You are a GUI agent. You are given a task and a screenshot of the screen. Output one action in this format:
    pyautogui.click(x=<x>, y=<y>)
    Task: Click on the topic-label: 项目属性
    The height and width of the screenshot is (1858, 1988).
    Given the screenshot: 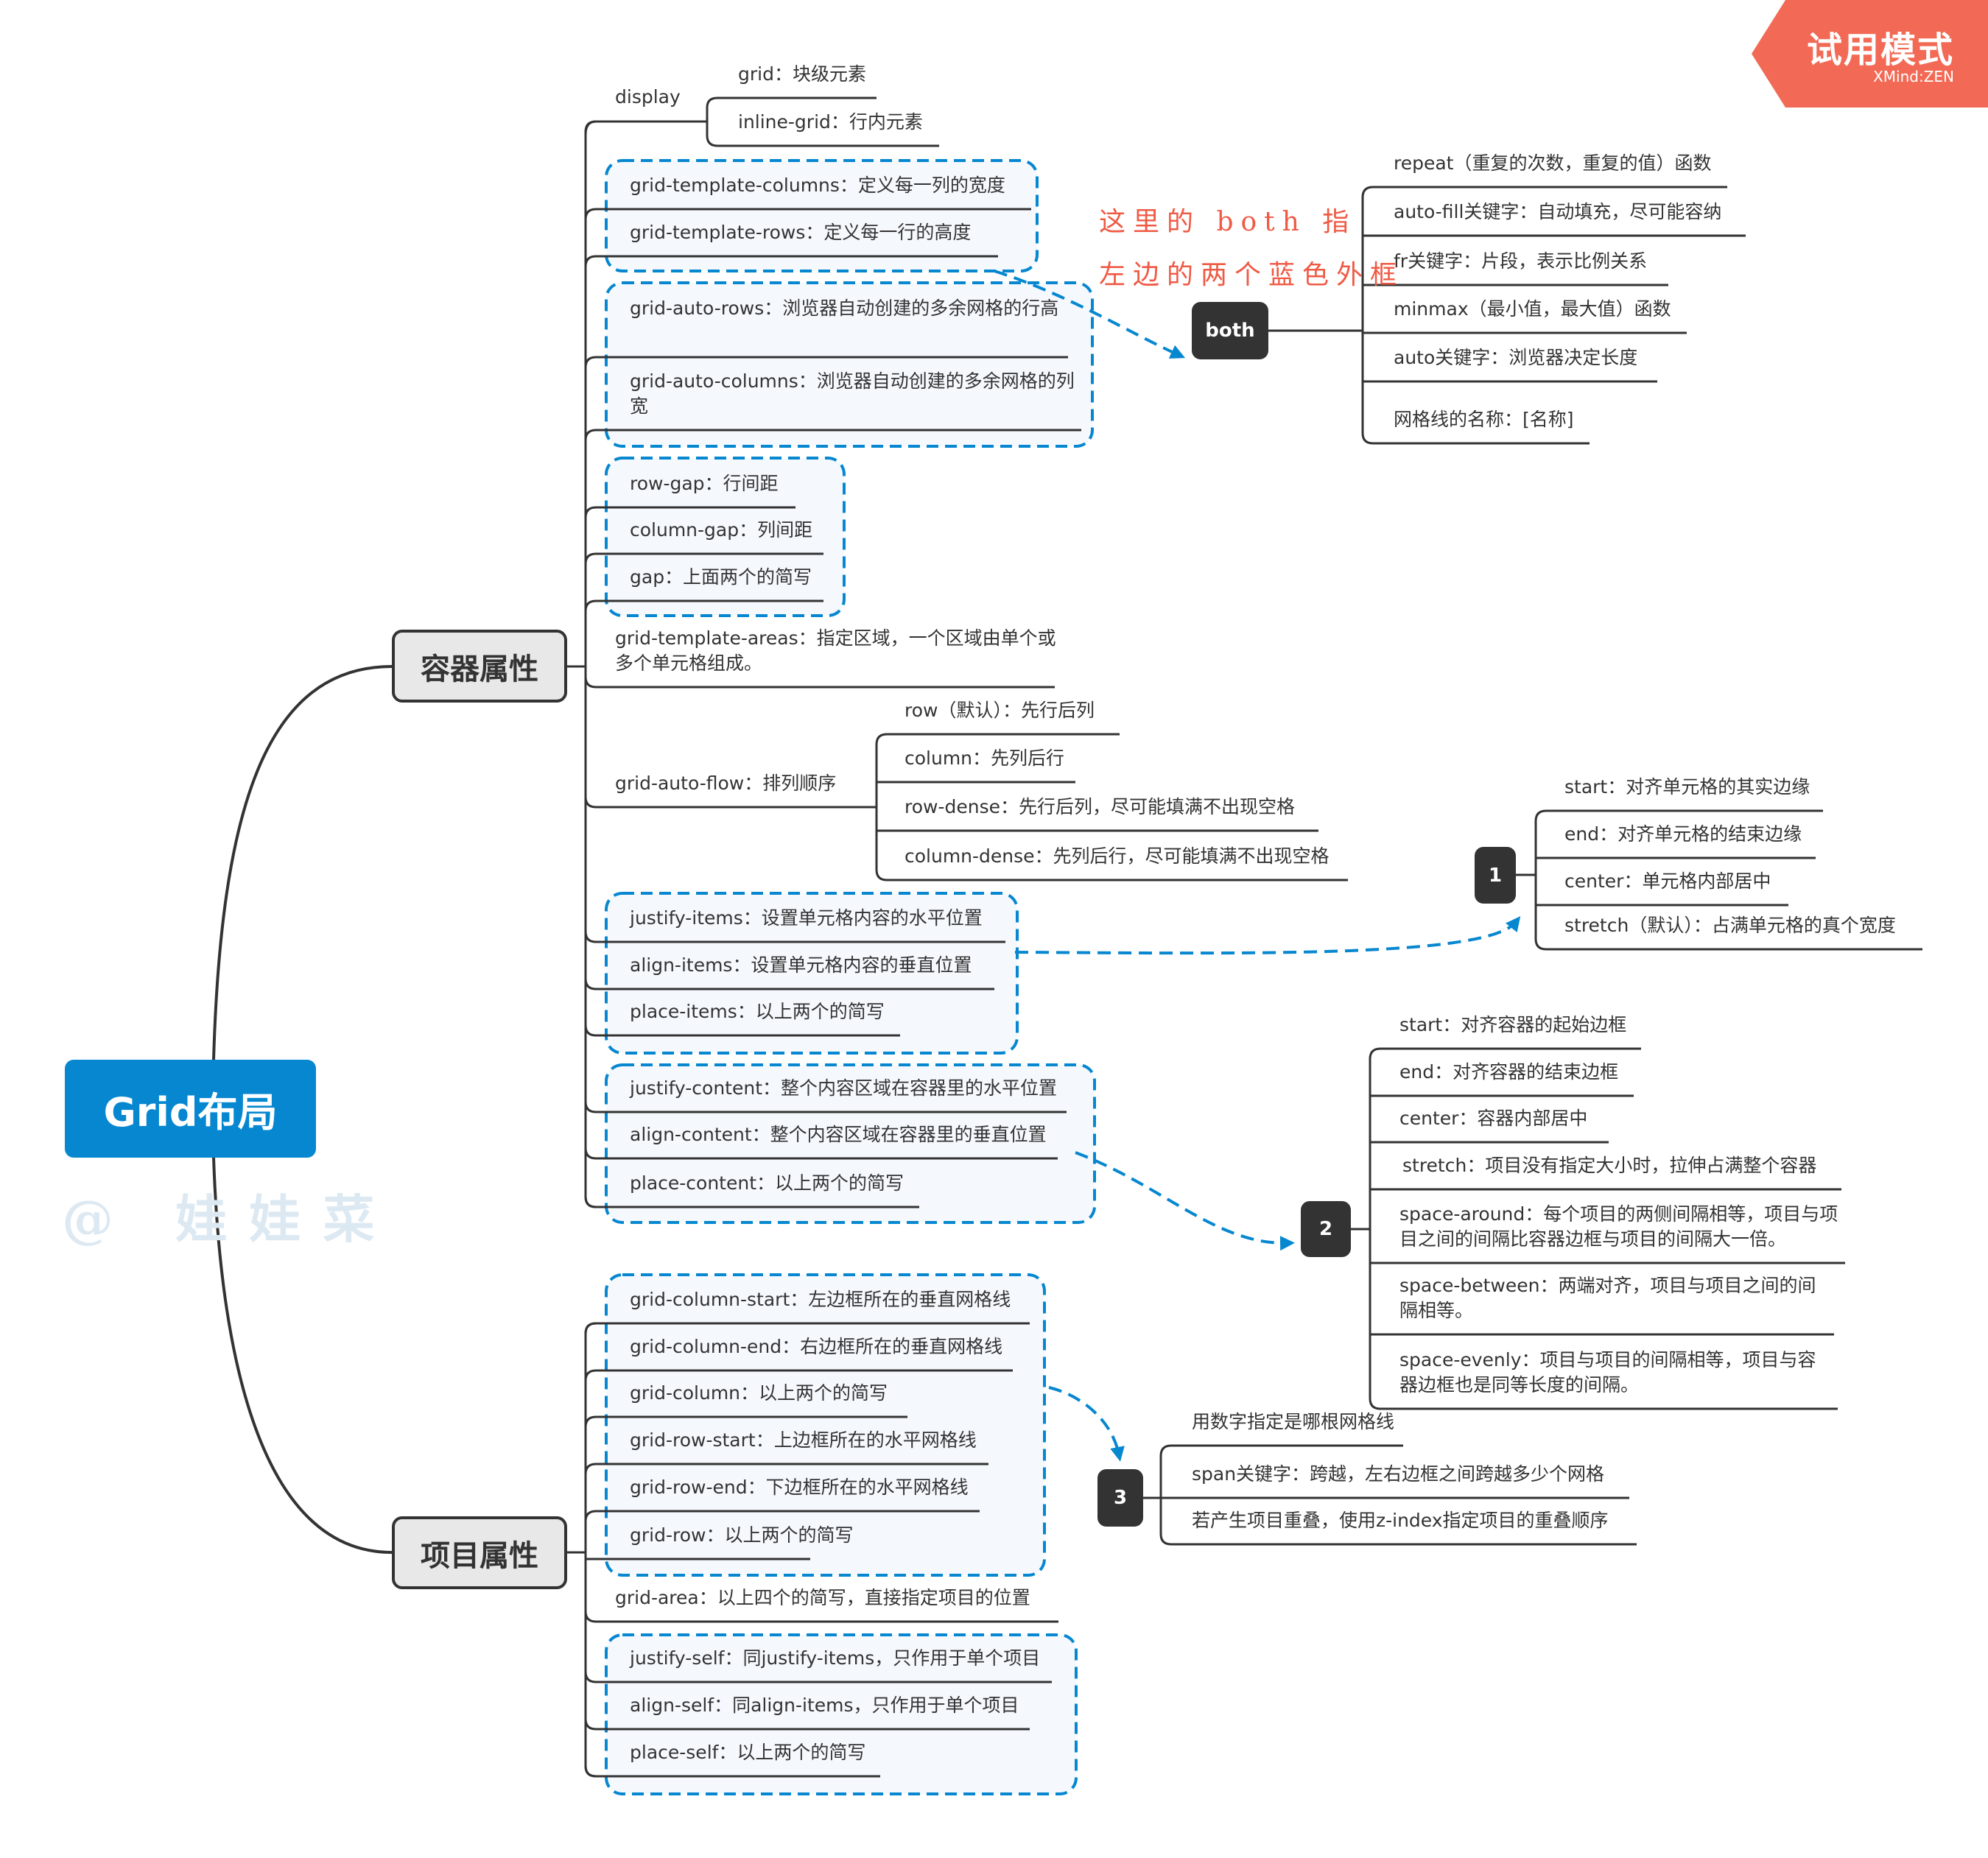 What is the action you would take?
    pyautogui.click(x=479, y=1556)
    